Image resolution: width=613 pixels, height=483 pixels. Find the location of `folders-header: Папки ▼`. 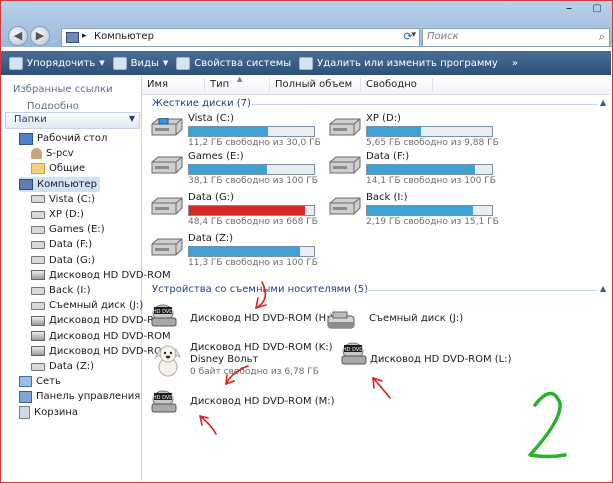

folders-header: Папки ▼ is located at coordinates (72, 120).